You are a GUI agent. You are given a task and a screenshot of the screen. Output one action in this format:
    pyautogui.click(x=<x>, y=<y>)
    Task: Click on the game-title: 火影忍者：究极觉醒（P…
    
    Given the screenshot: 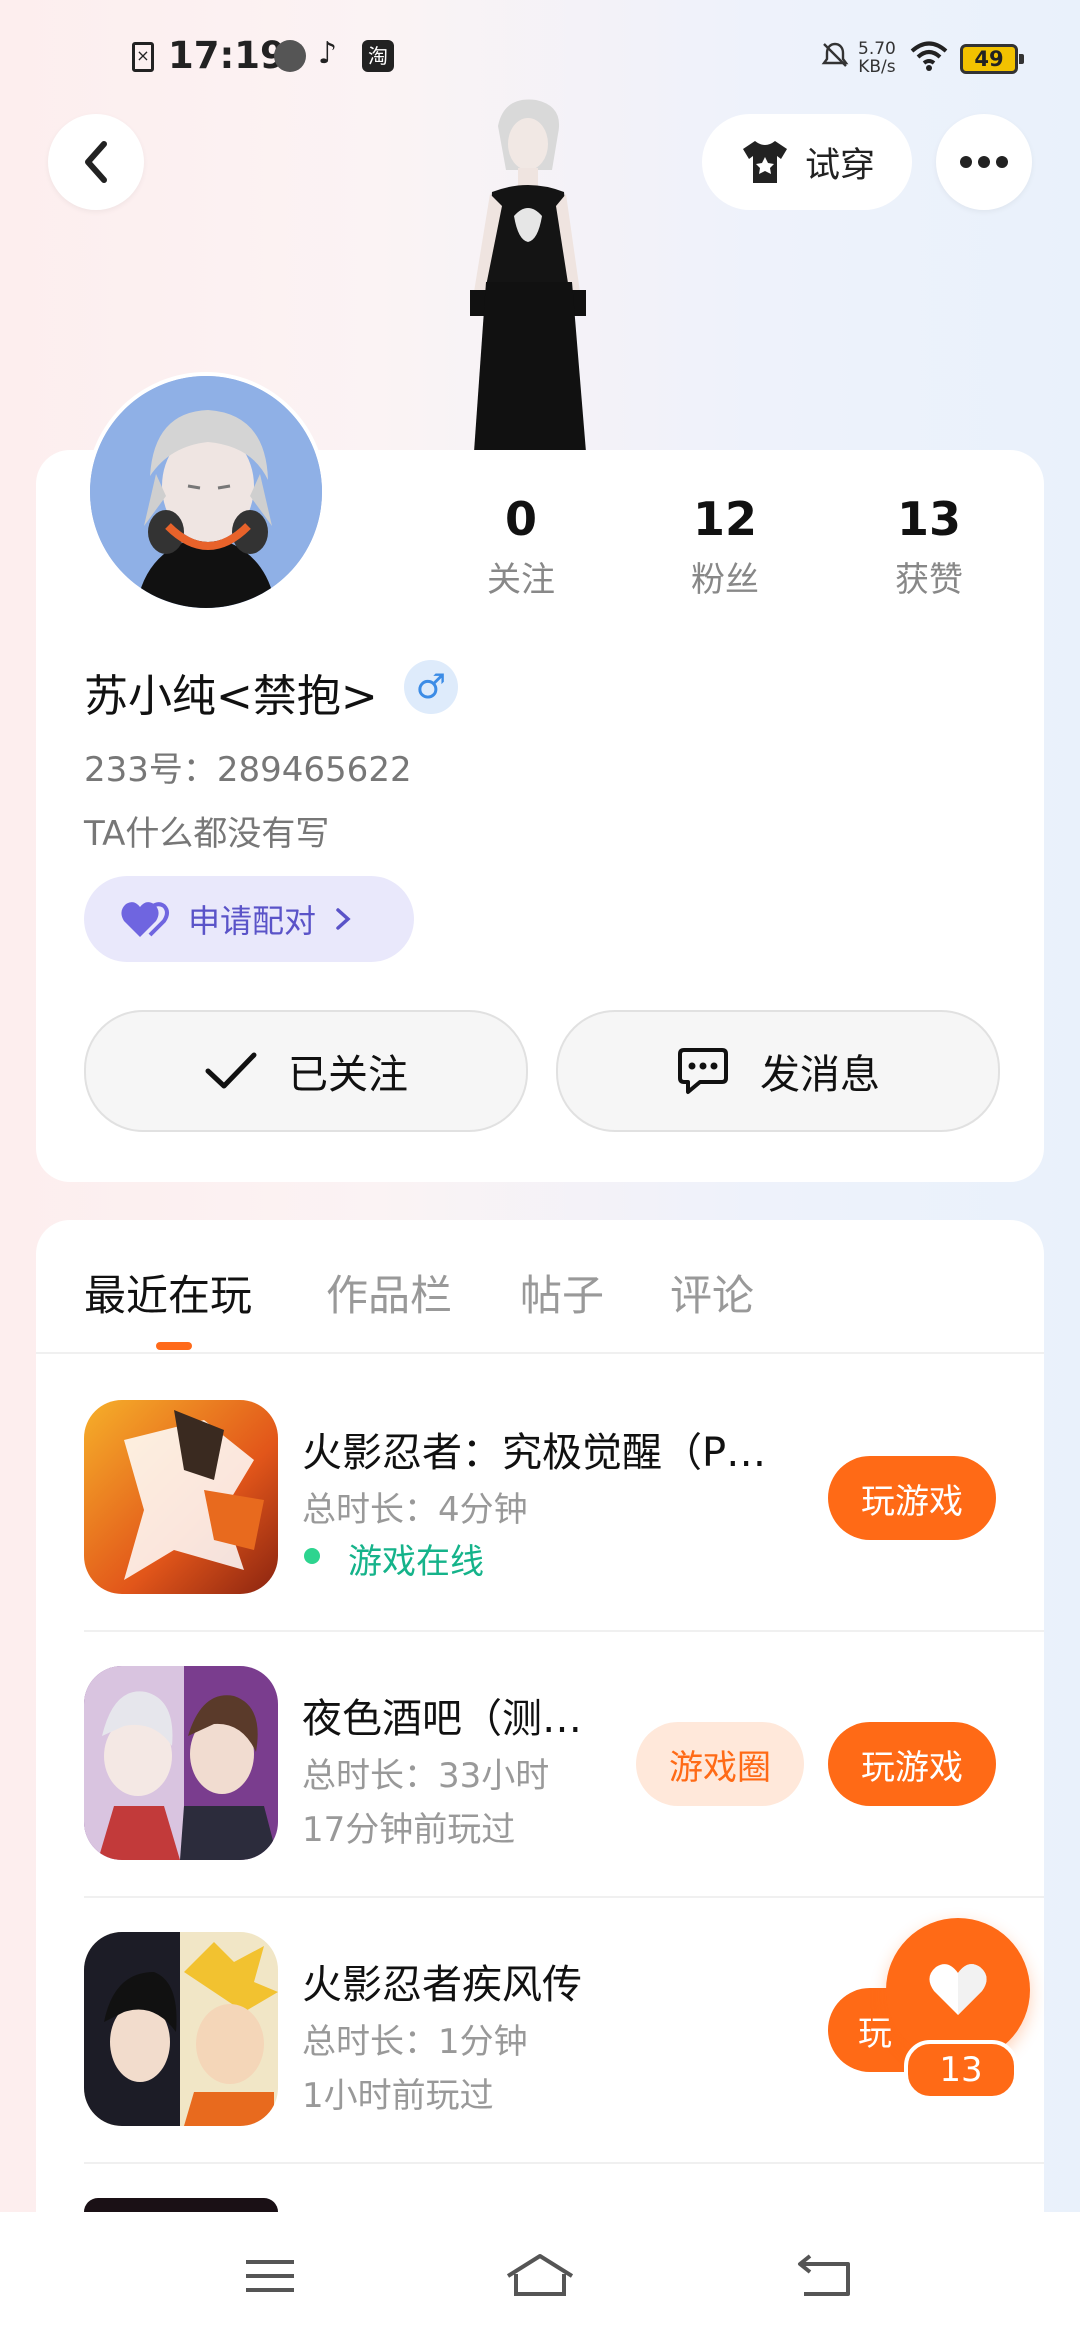 What is the action you would take?
    pyautogui.click(x=534, y=1453)
    